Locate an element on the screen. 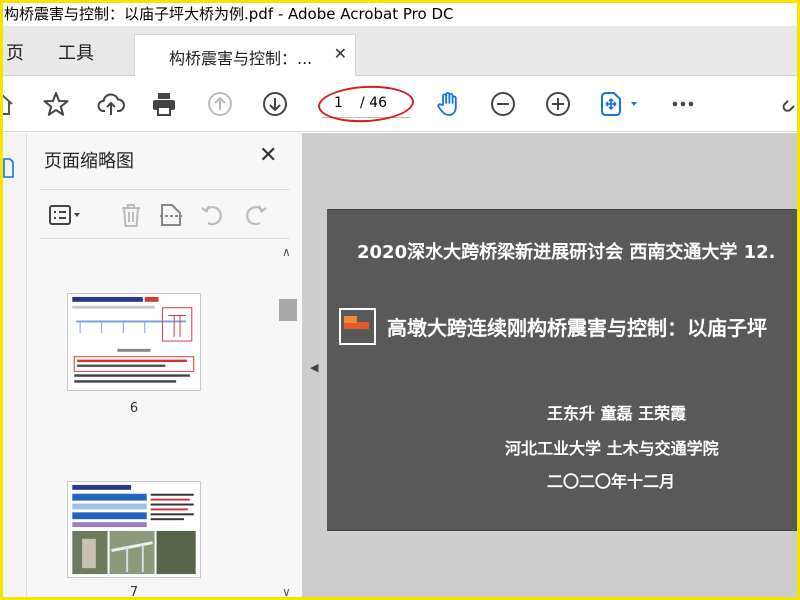 This screenshot has height=600, width=800. print-icon is located at coordinates (164, 104).